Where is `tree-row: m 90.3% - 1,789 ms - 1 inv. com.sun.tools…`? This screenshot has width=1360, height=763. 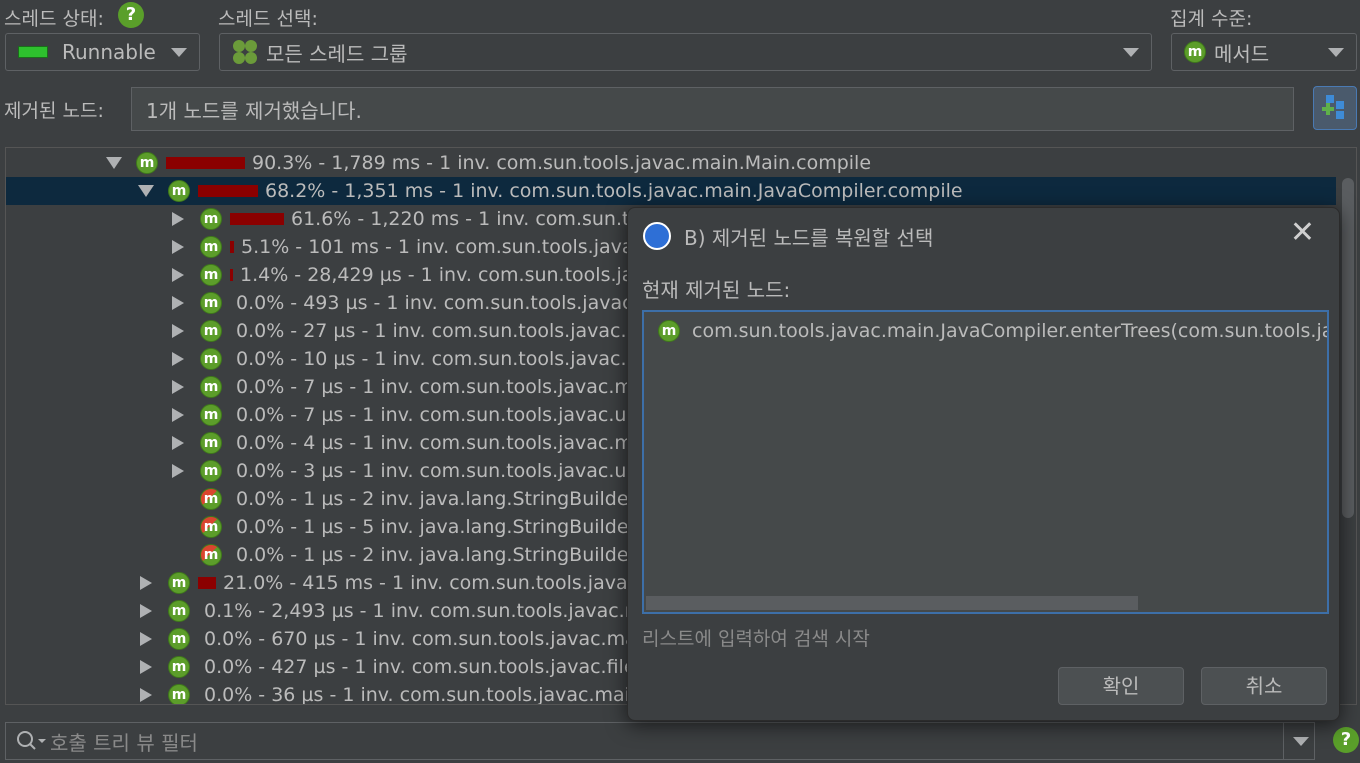
tree-row: m 90.3% - 1,789 ms - 1 inv. com.sun.tools… is located at coordinates (671, 163).